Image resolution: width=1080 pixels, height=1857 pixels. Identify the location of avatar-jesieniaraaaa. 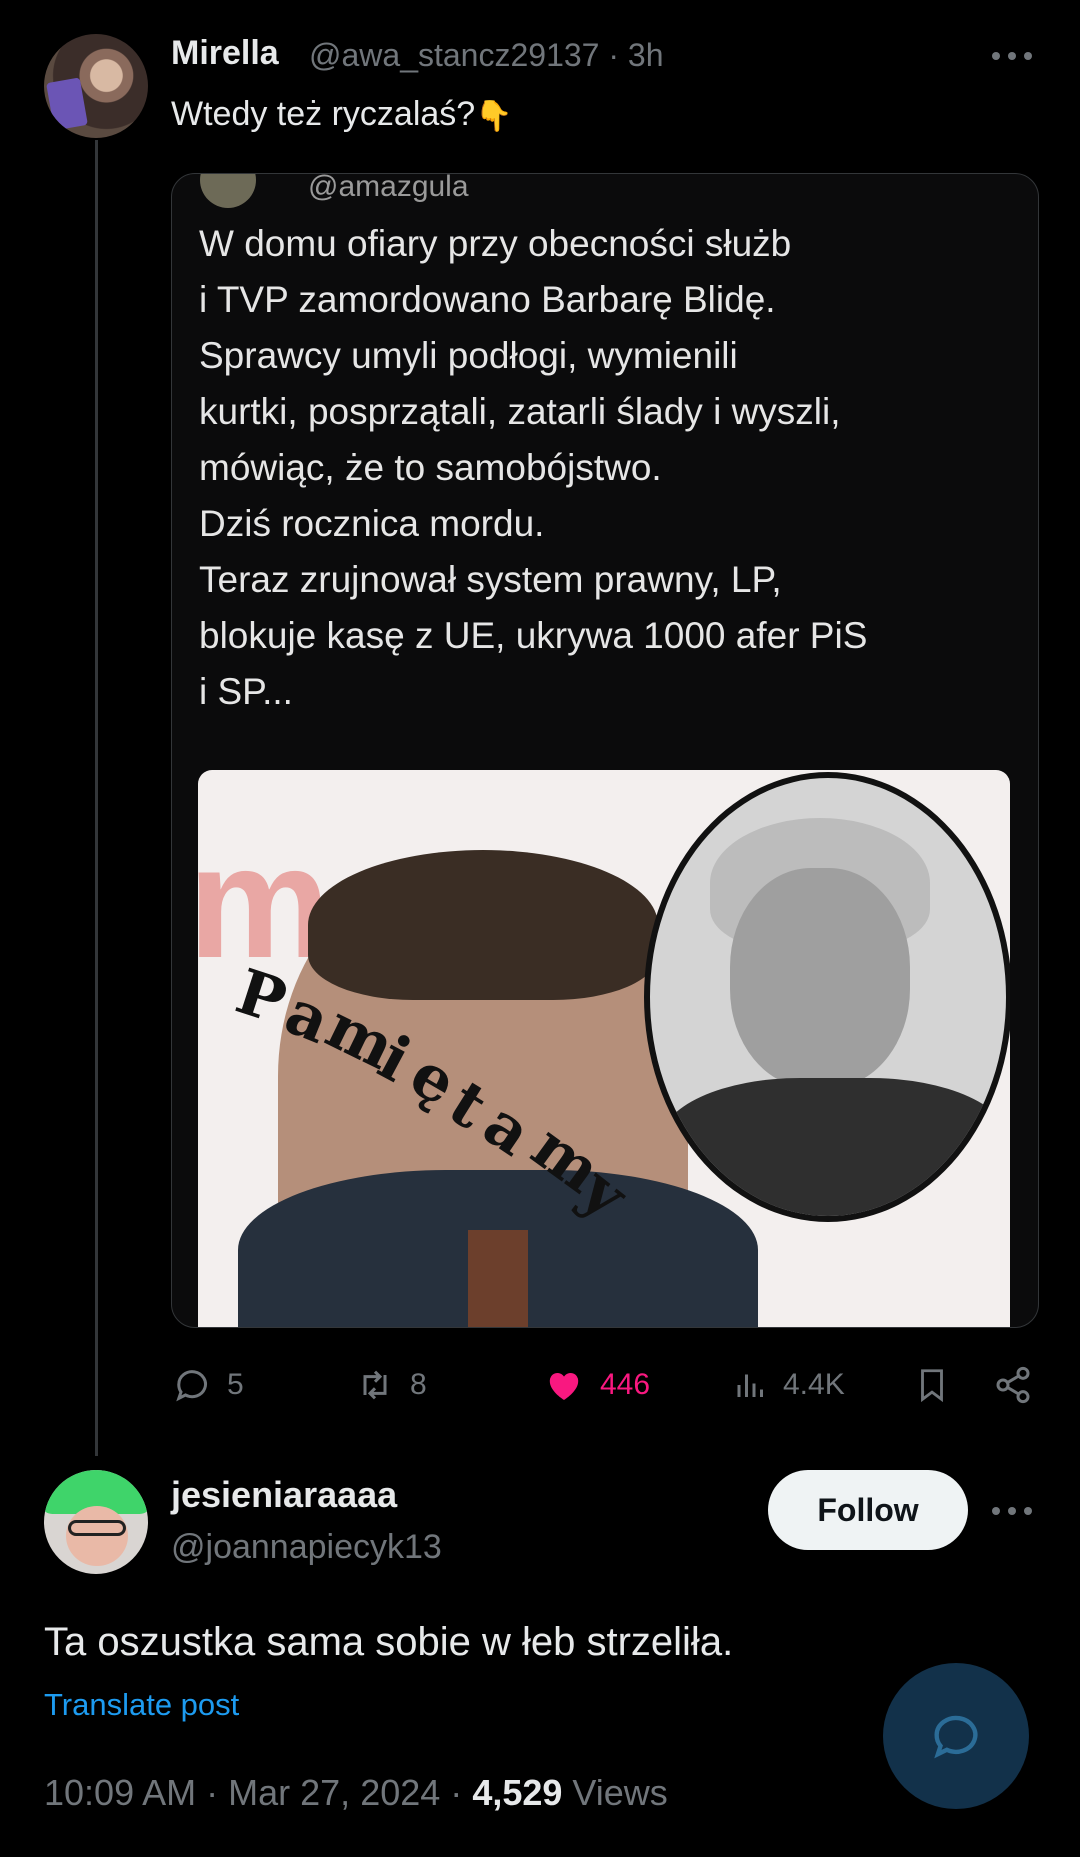
(96, 1522).